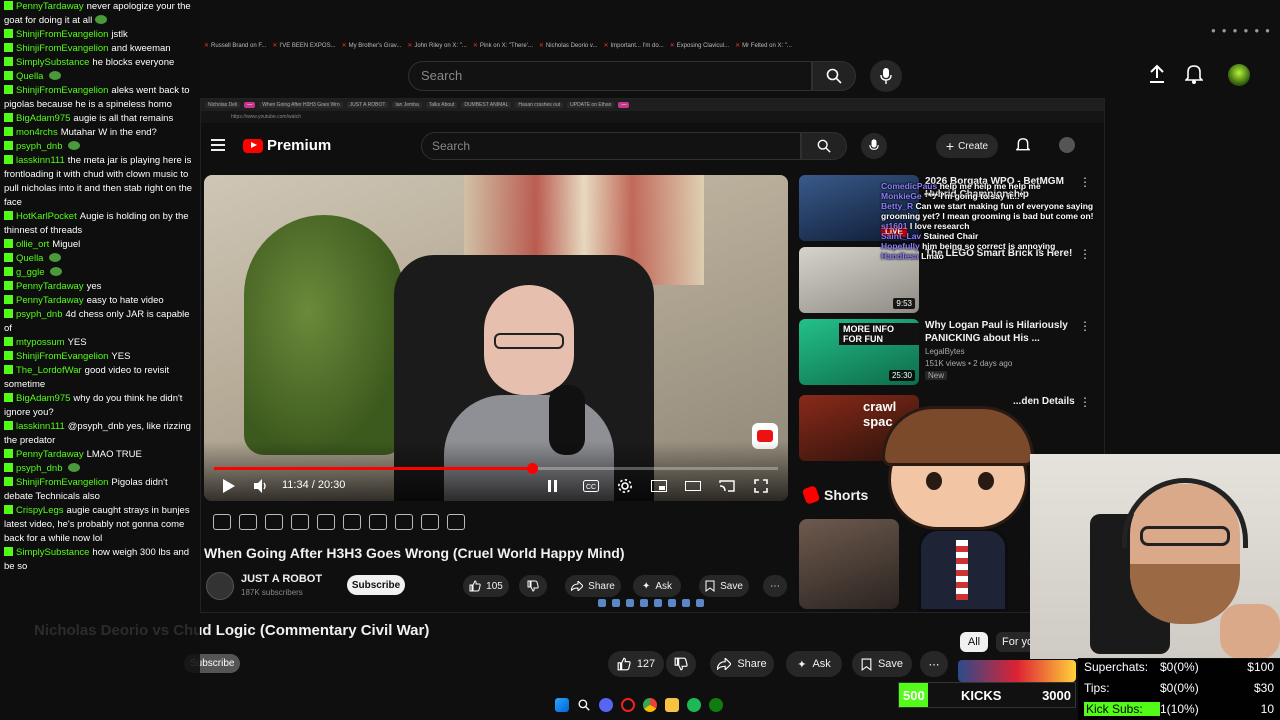  Describe the element at coordinates (223, 105) in the screenshot. I see `inner-tab: Nicholas Deli` at that location.